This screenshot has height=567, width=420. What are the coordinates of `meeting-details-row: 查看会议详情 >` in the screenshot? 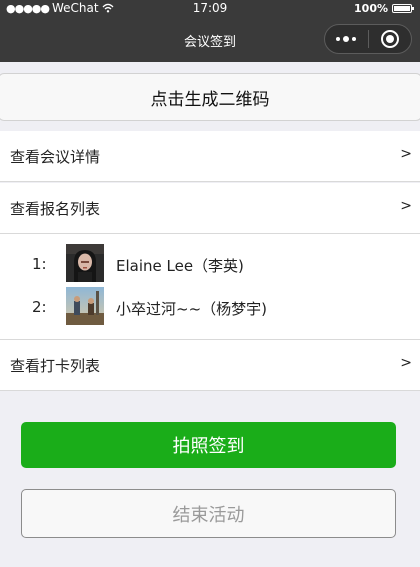 It's located at (210, 156).